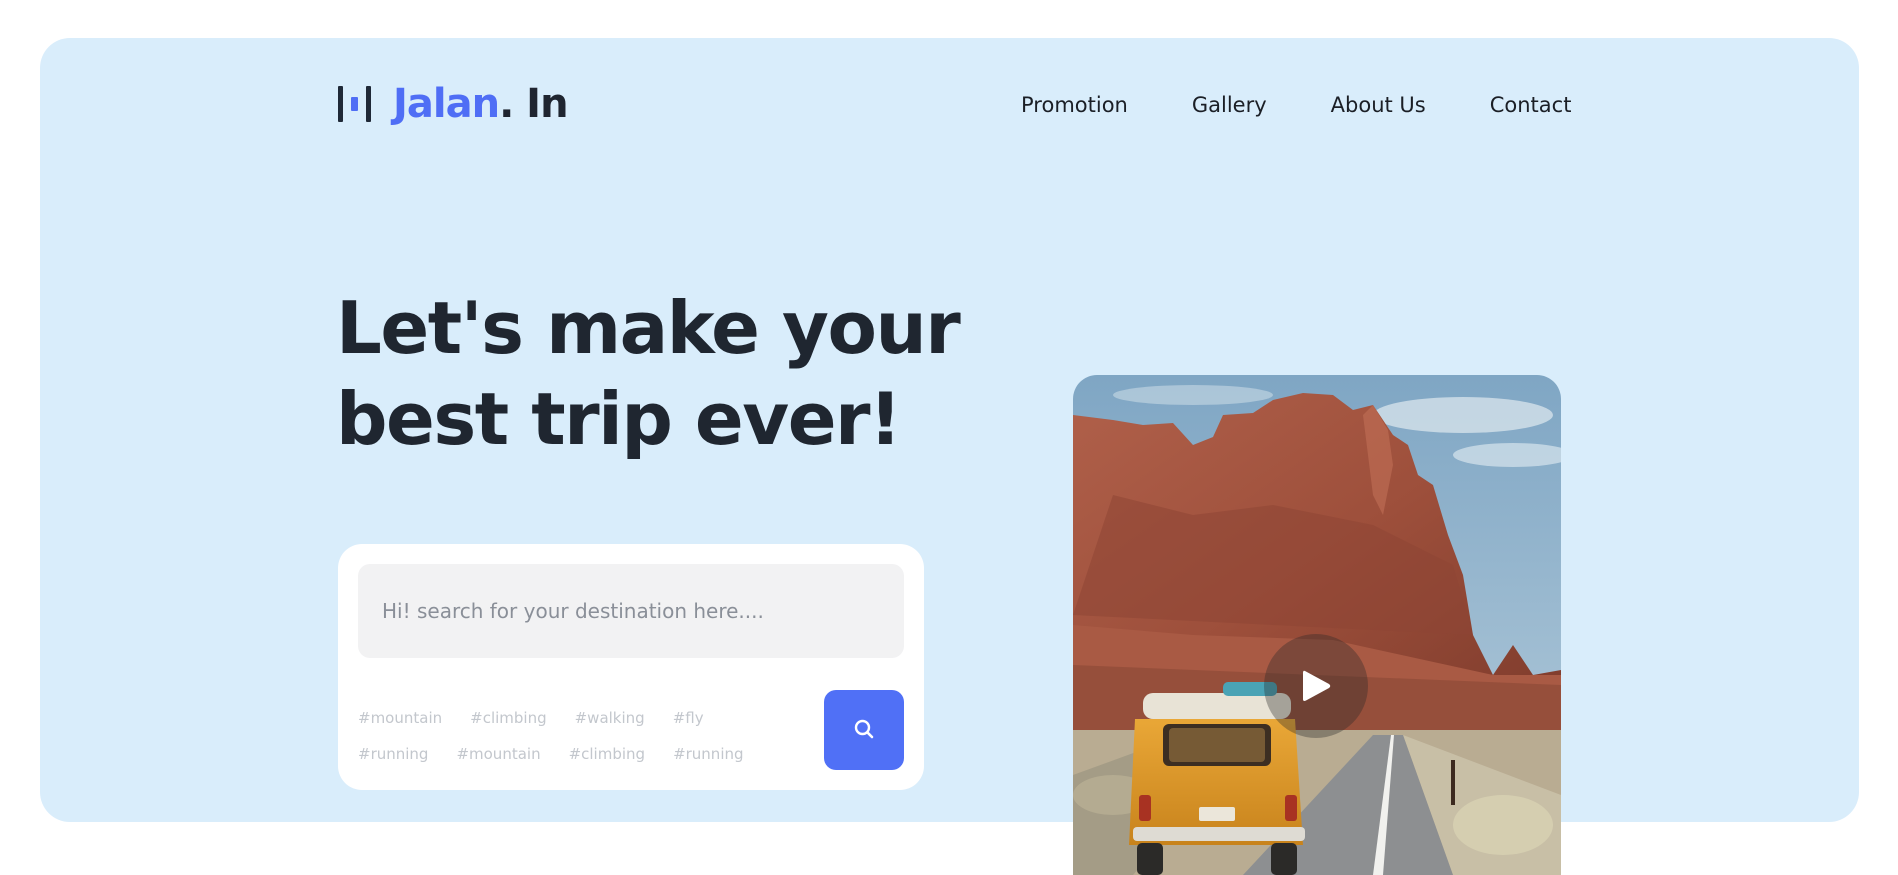 This screenshot has width=1898, height=875. What do you see at coordinates (568, 754) in the screenshot?
I see `tag-row: #running #mountain #climbing #running` at bounding box center [568, 754].